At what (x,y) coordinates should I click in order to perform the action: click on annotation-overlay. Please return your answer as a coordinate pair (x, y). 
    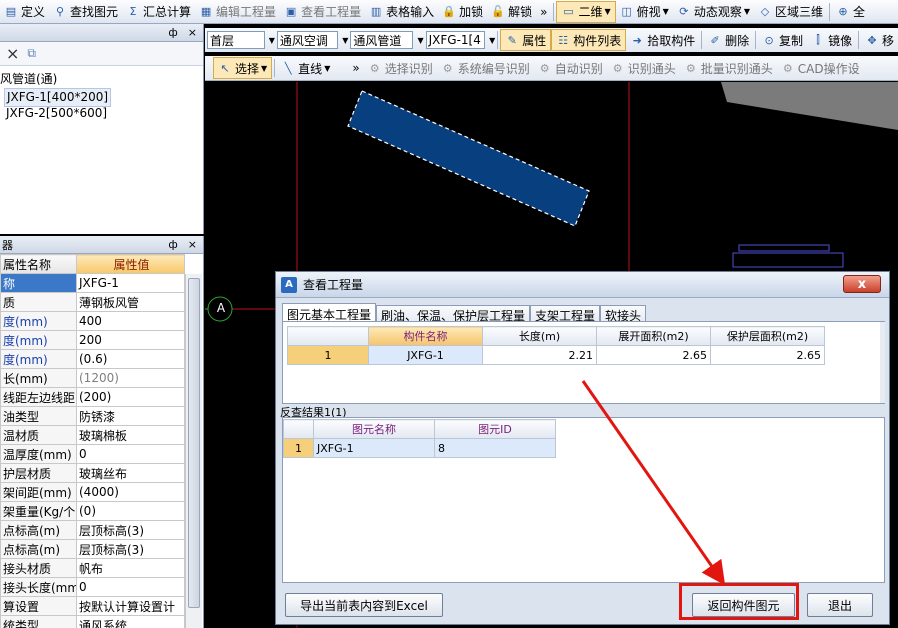
    Looking at the image, I should click on (653, 483).